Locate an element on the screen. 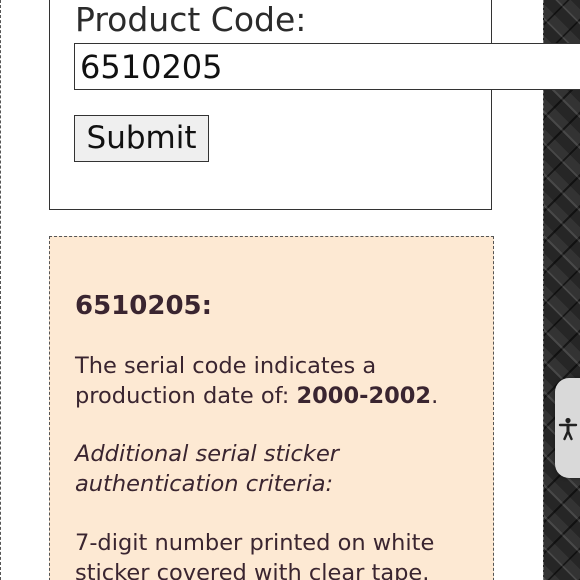 The width and height of the screenshot is (580, 580). accessibility-icon is located at coordinates (568, 429).